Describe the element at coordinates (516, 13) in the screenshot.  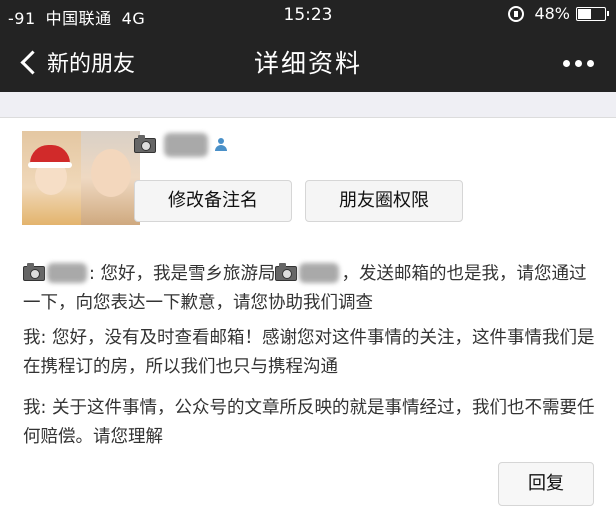
I see `rotation-lock-icon` at that location.